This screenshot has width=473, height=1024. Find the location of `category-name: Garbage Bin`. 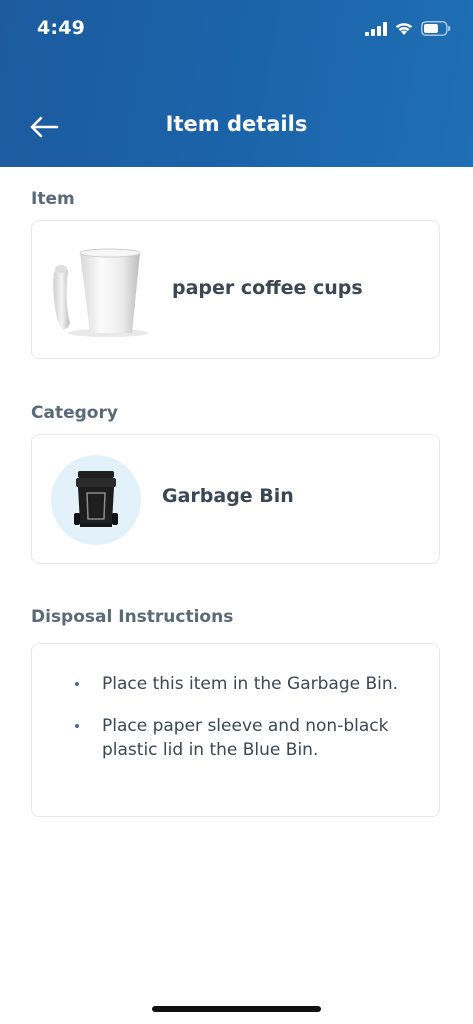

category-name: Garbage Bin is located at coordinates (228, 496).